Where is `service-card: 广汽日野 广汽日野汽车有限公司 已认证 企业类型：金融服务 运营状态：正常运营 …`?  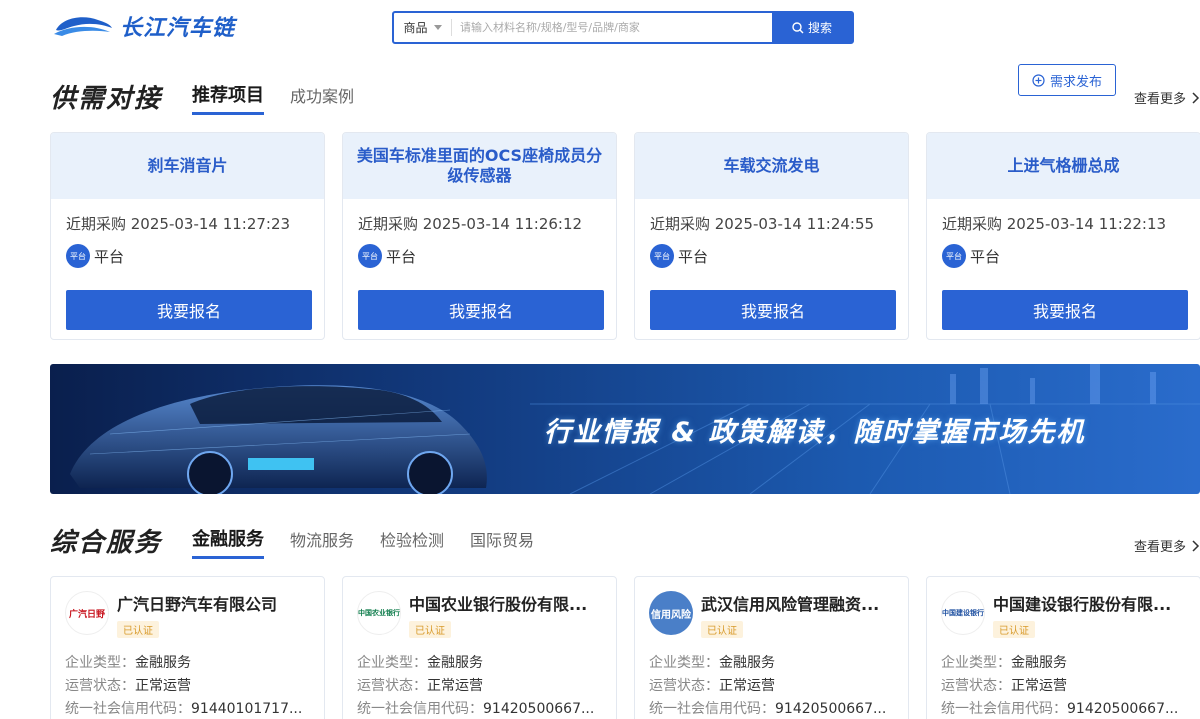
service-card: 广汽日野 广汽日野汽车有限公司 已认证 企业类型：金融服务 运营状态：正常运营 … is located at coordinates (187, 647).